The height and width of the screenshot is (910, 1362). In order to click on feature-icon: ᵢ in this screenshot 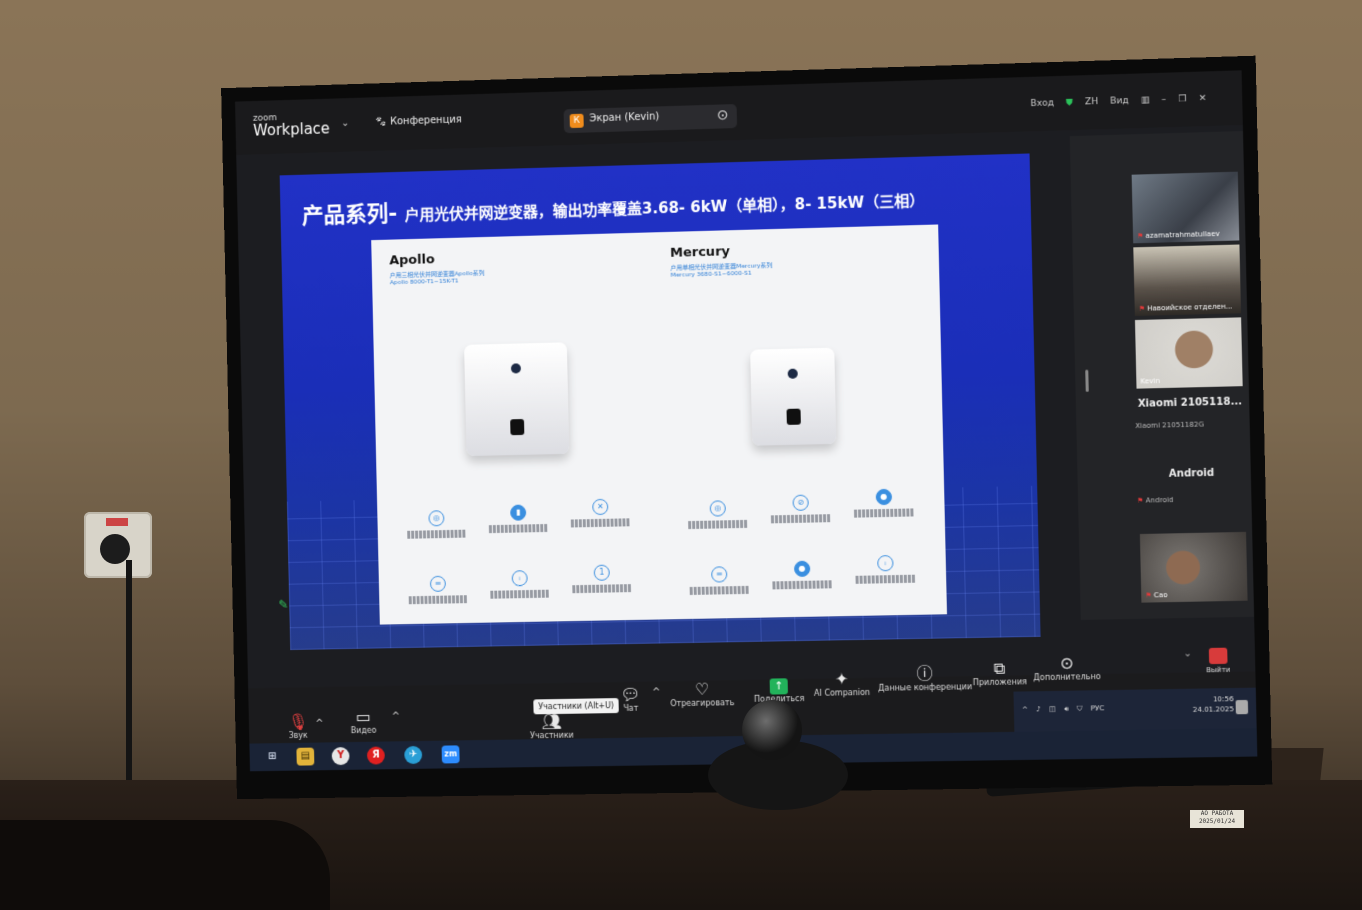, I will do `click(519, 578)`.